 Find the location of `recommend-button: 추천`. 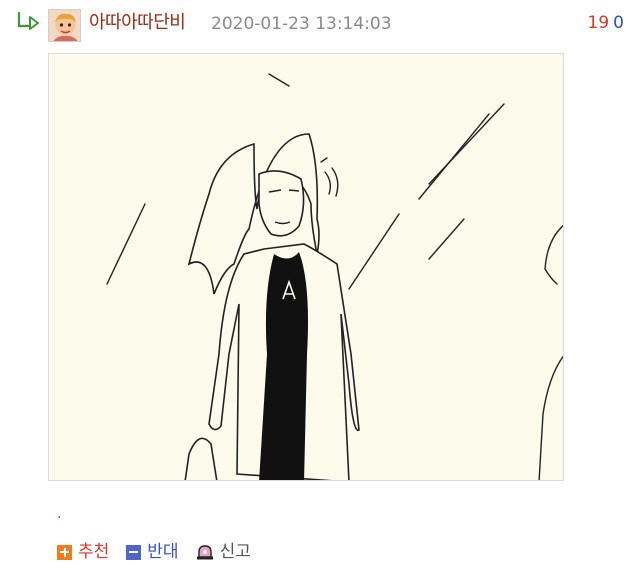

recommend-button: 추천 is located at coordinates (83, 552).